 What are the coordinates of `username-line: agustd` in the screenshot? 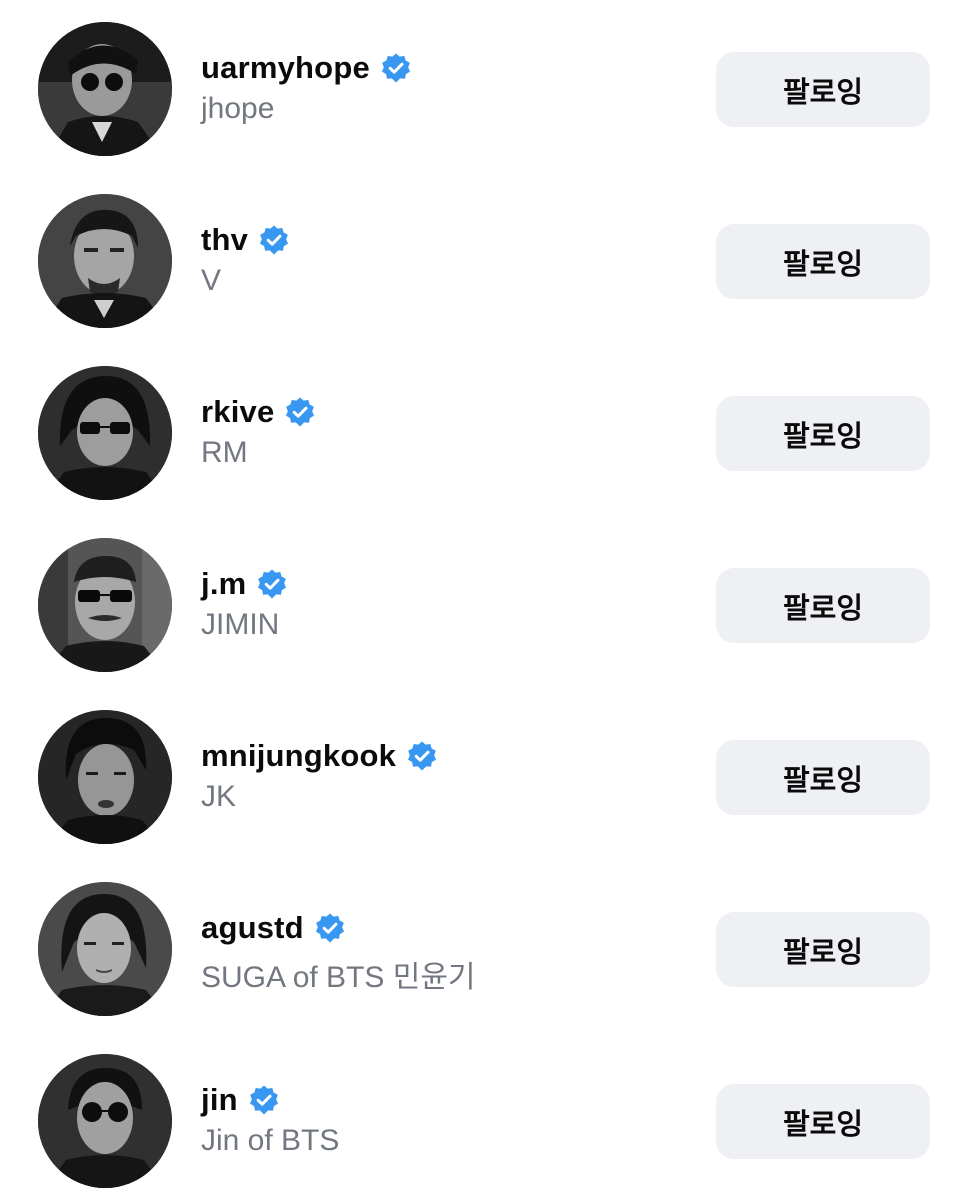 It's located at (273, 928).